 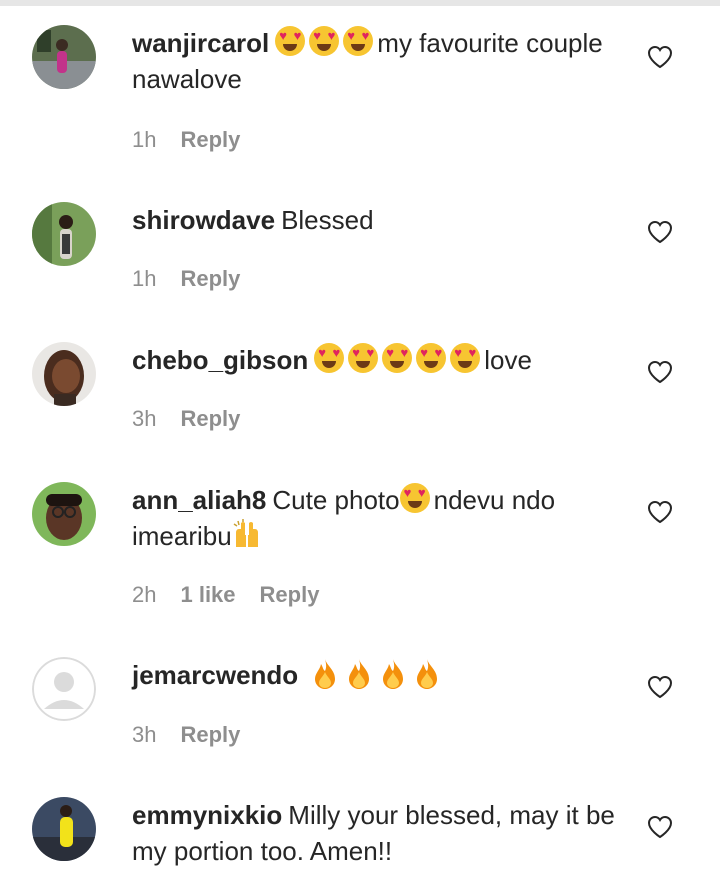 I want to click on comment-time: 2h, so click(x=144, y=594).